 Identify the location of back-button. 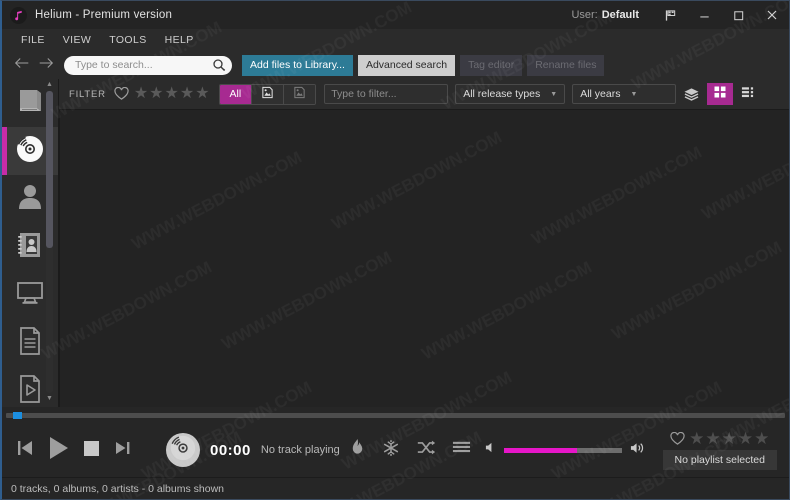
(22, 65).